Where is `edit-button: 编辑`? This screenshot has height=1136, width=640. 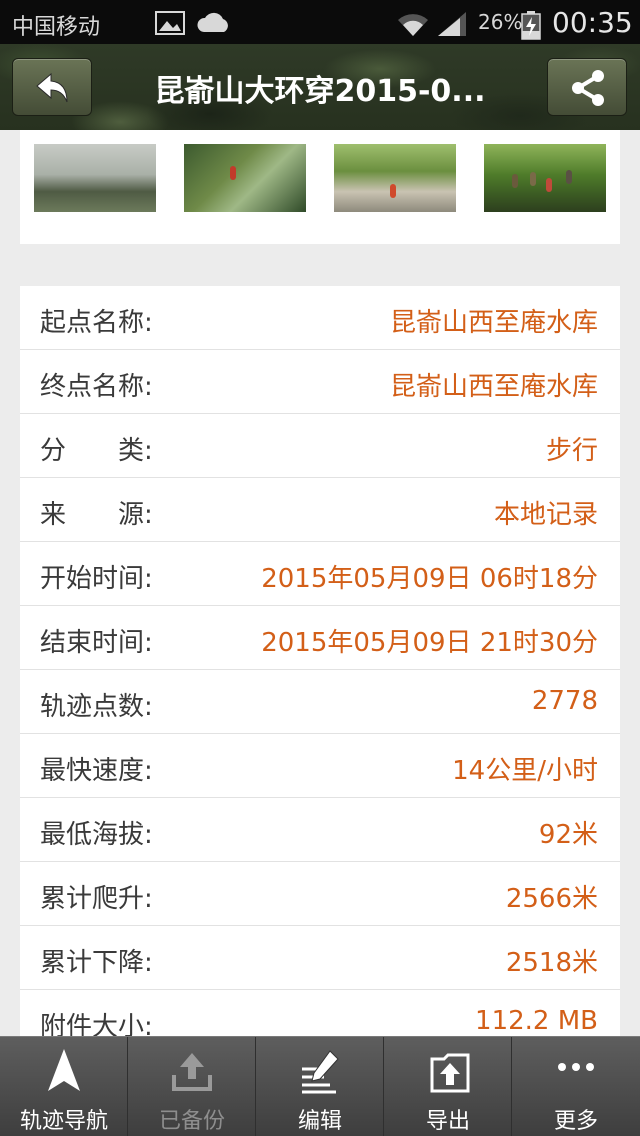 edit-button: 编辑 is located at coordinates (320, 1086).